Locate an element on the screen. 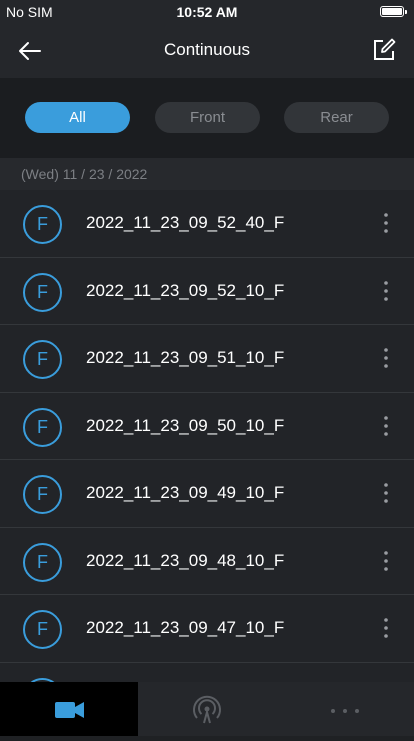 The image size is (414, 741). file-name: 2022_11_23_09_51_10_F is located at coordinates (185, 357).